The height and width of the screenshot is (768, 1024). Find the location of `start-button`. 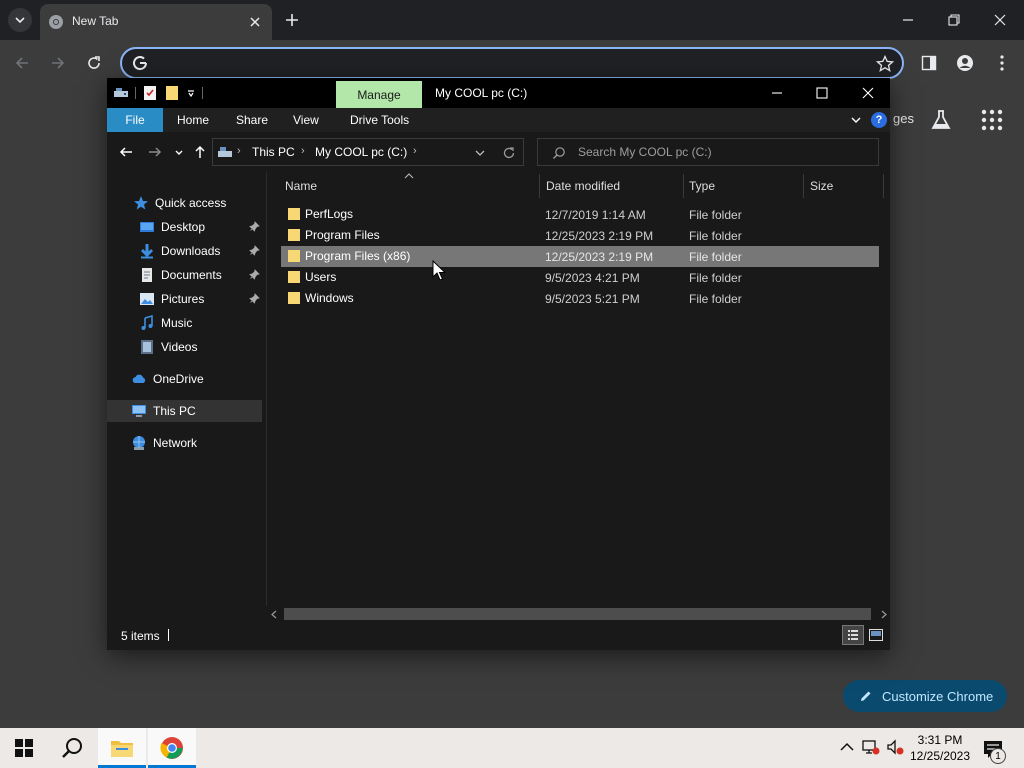

start-button is located at coordinates (24, 748).